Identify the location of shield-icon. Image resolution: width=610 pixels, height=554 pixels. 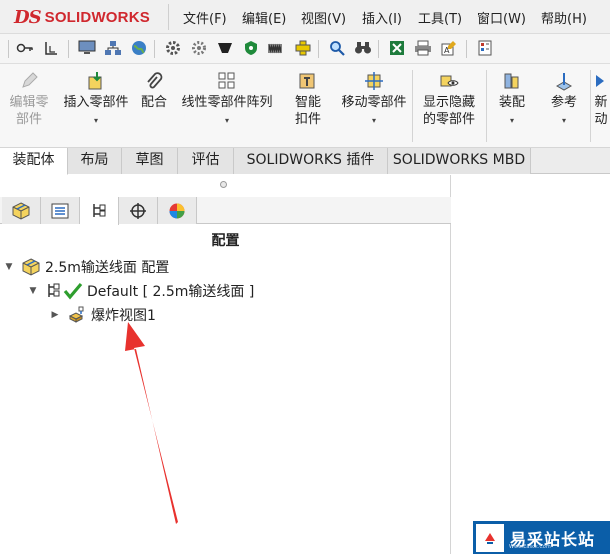
(251, 48).